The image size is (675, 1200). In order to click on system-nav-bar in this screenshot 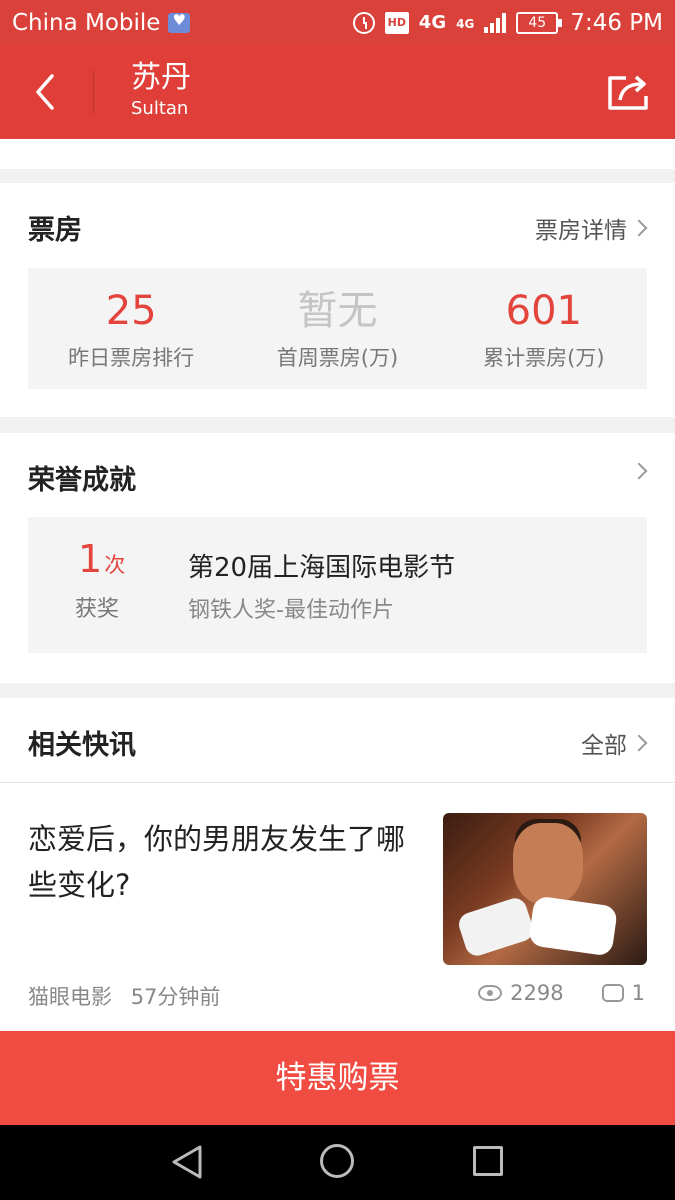, I will do `click(337, 1162)`.